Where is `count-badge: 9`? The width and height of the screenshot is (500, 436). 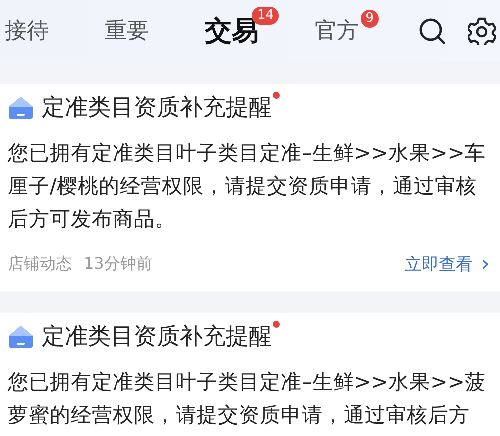
count-badge: 9 is located at coordinates (369, 19).